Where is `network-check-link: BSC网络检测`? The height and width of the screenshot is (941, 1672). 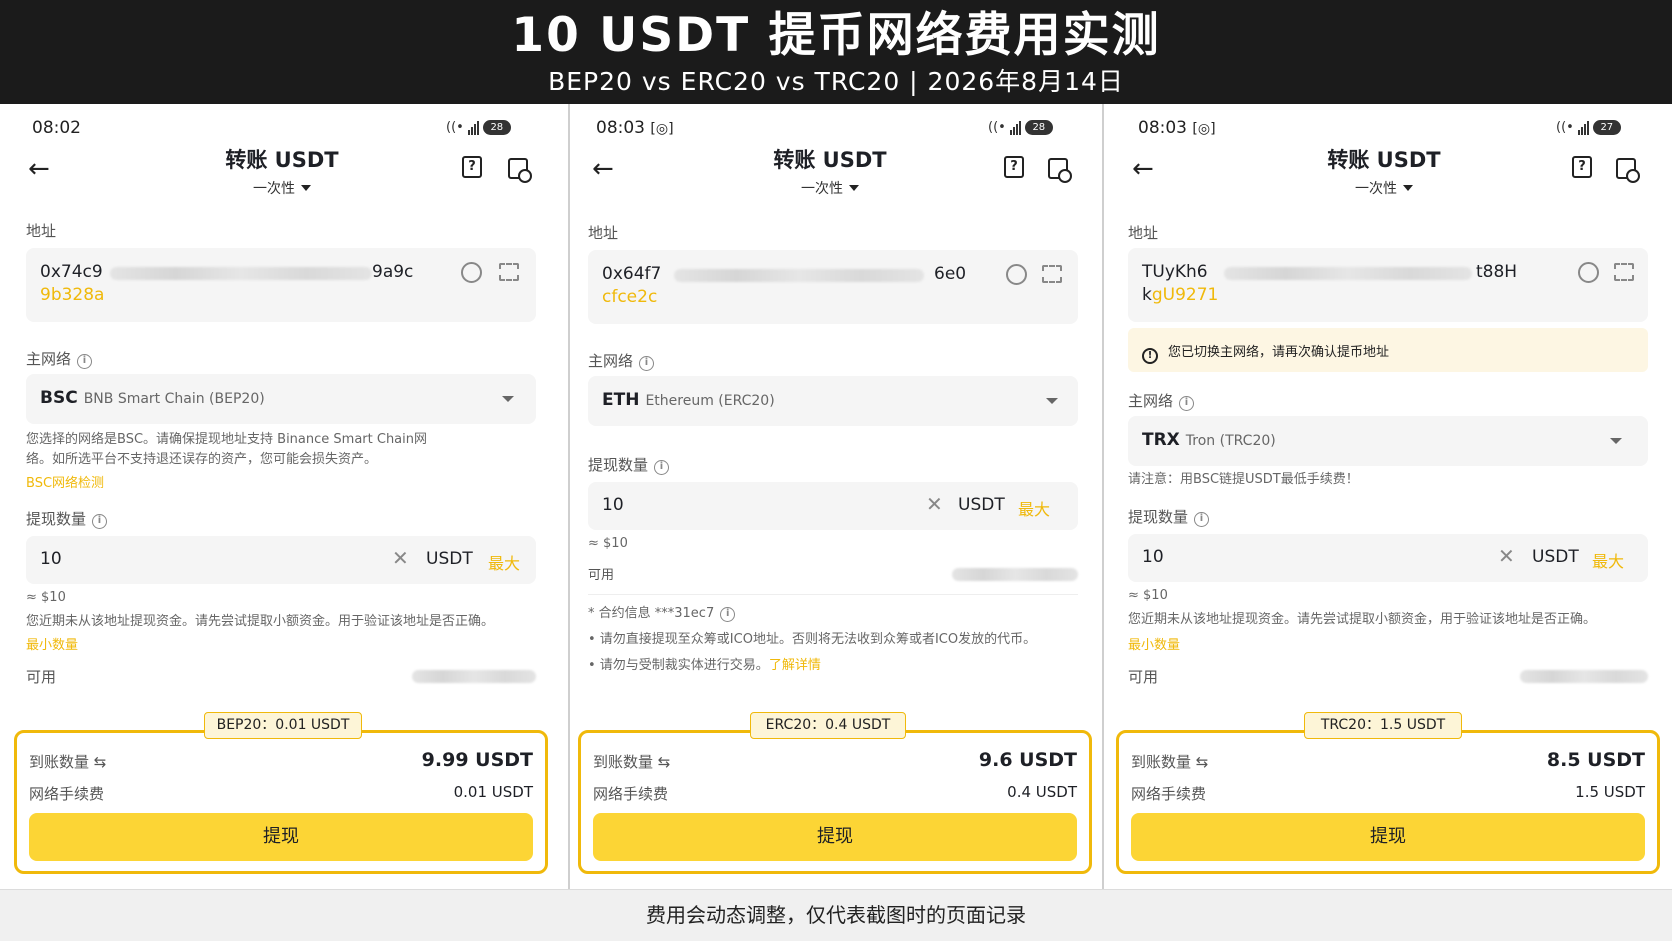 network-check-link: BSC网络检测 is located at coordinates (65, 481).